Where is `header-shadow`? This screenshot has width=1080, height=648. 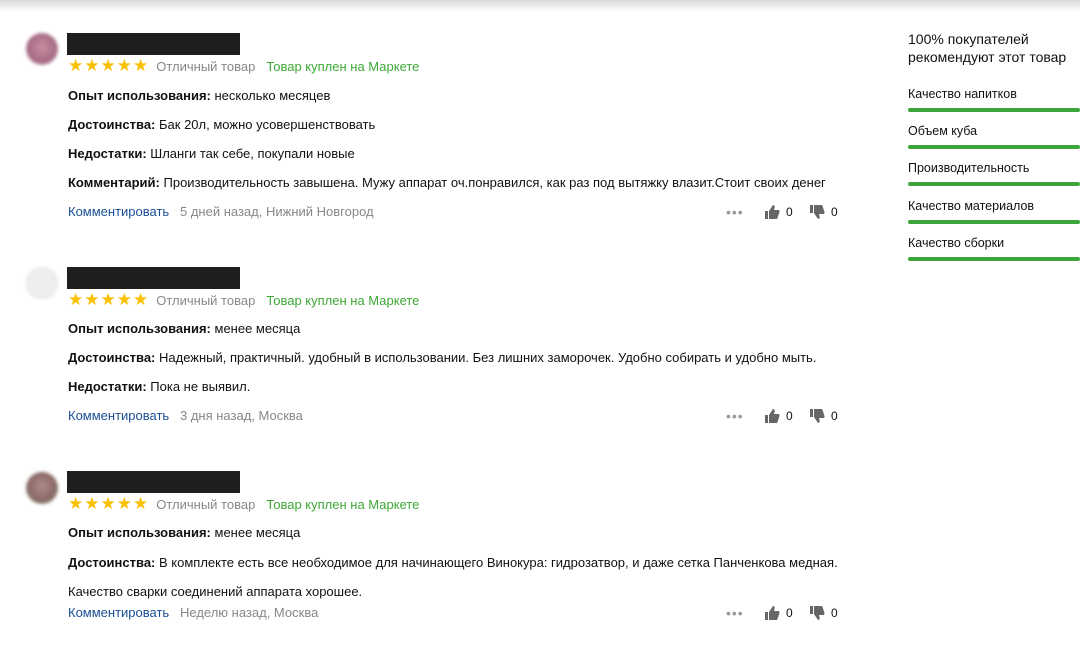 header-shadow is located at coordinates (540, 6).